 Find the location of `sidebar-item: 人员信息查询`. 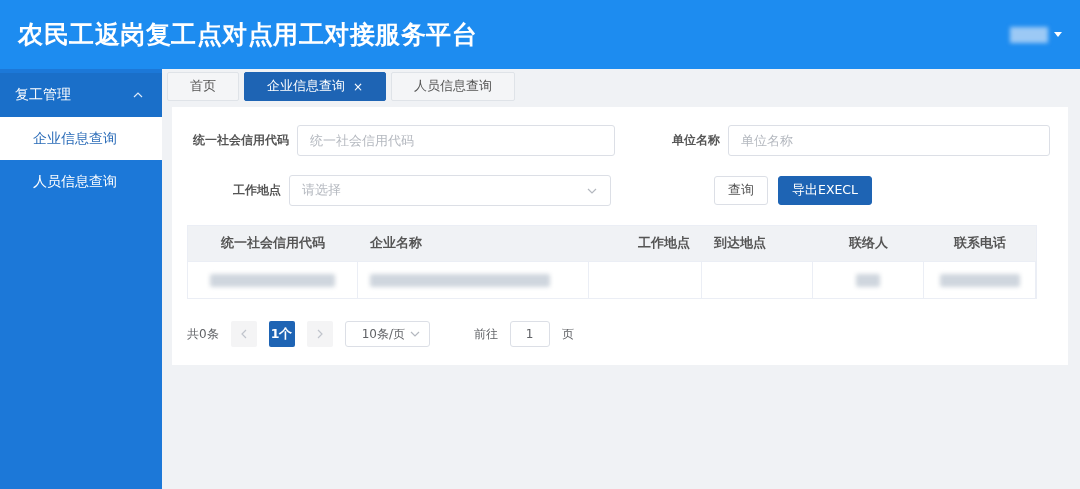

sidebar-item: 人员信息查询 is located at coordinates (81, 181).